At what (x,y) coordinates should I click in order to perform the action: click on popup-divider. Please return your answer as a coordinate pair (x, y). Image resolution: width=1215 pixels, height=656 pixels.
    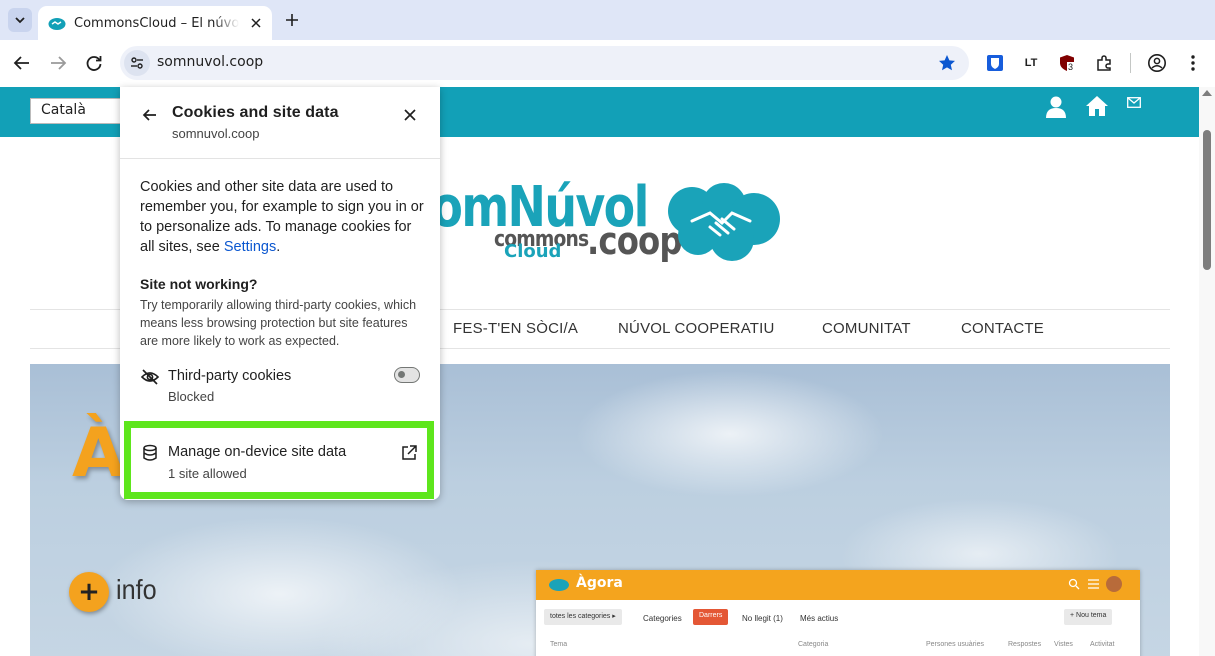
    Looking at the image, I should click on (280, 158).